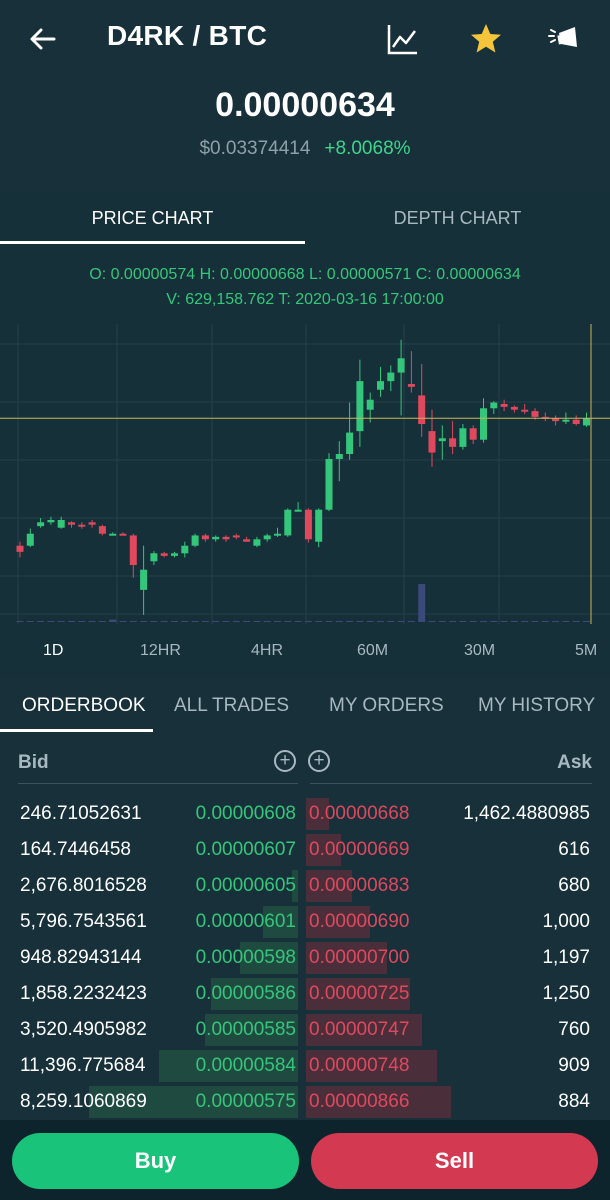  Describe the element at coordinates (305, 993) in the screenshot. I see `orderbook-row: 1,858.2232423 0.00000586 0.00000725 1,250` at that location.